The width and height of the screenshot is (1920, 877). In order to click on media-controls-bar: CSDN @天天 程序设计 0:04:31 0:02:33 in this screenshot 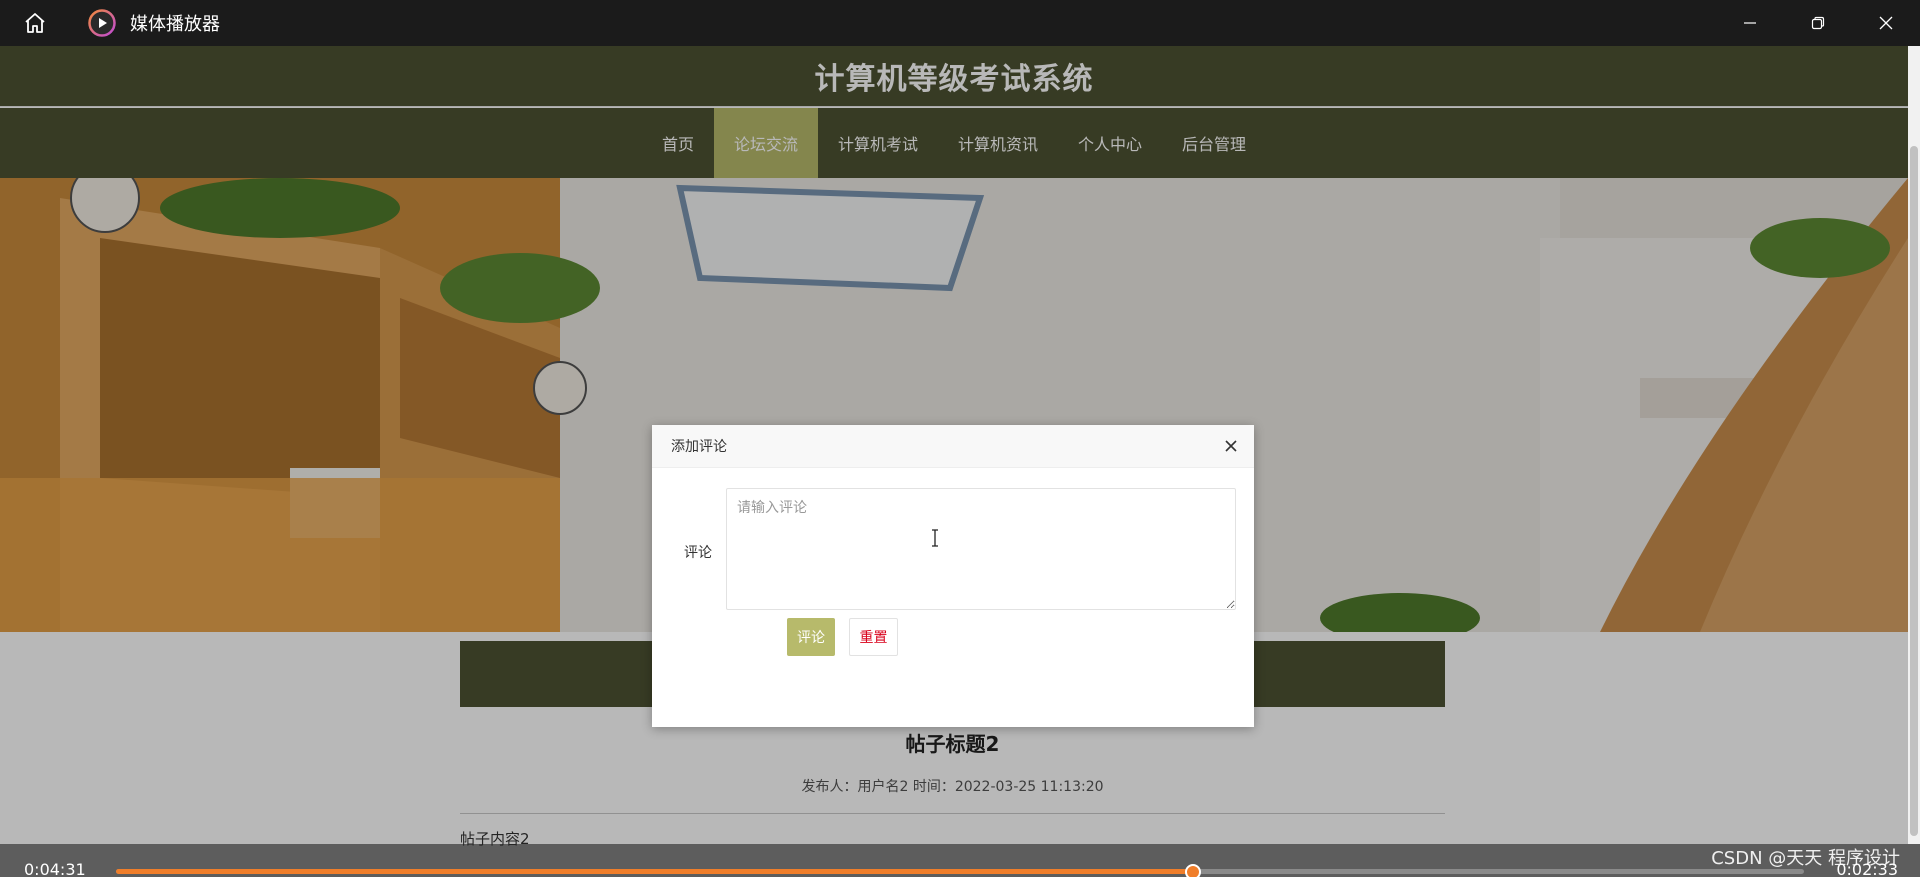, I will do `click(960, 860)`.